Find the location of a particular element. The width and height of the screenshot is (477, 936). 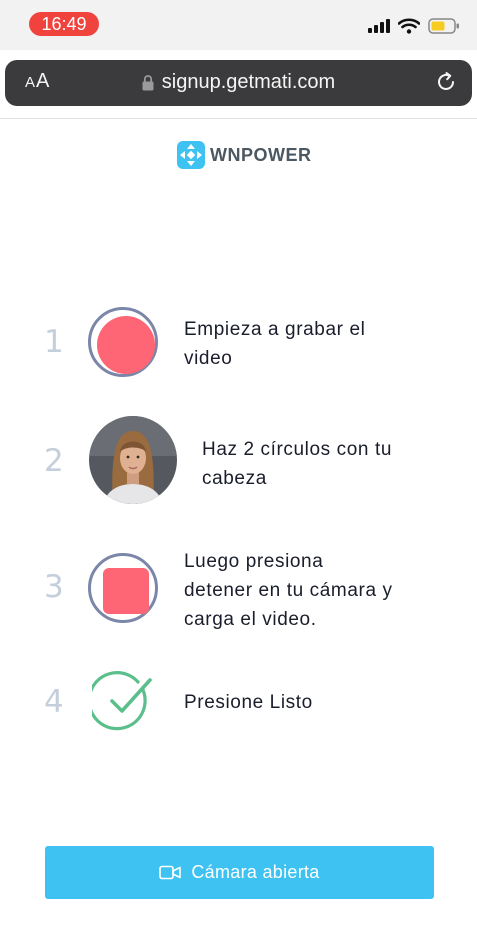

stop-square is located at coordinates (126, 591).